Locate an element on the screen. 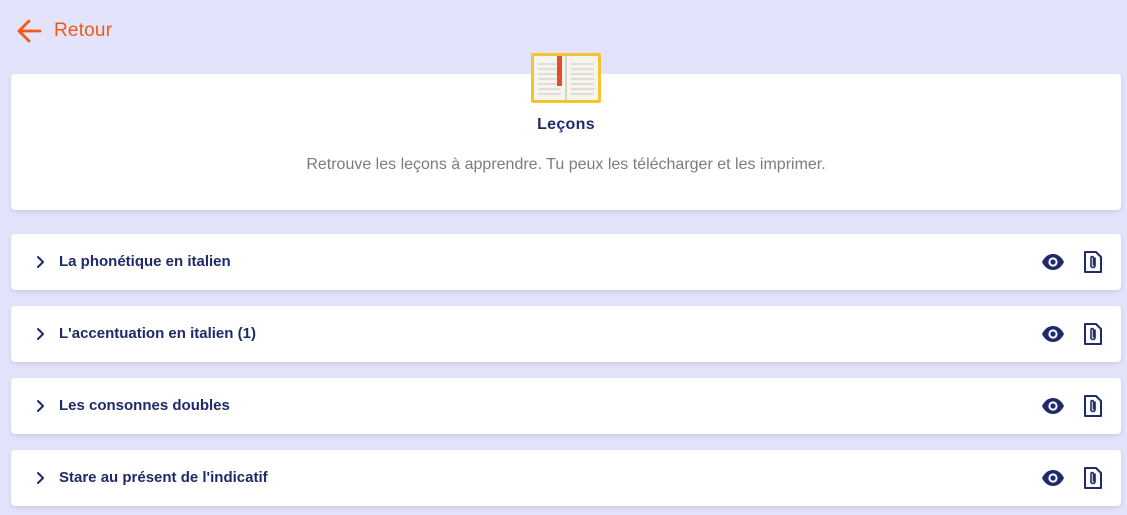  lesson-row: L'accentuation en italien (1) is located at coordinates (566, 334).